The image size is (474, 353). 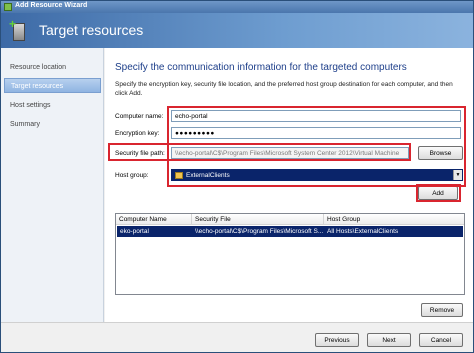 I want to click on step-host-settings: Host settings, so click(x=52, y=105).